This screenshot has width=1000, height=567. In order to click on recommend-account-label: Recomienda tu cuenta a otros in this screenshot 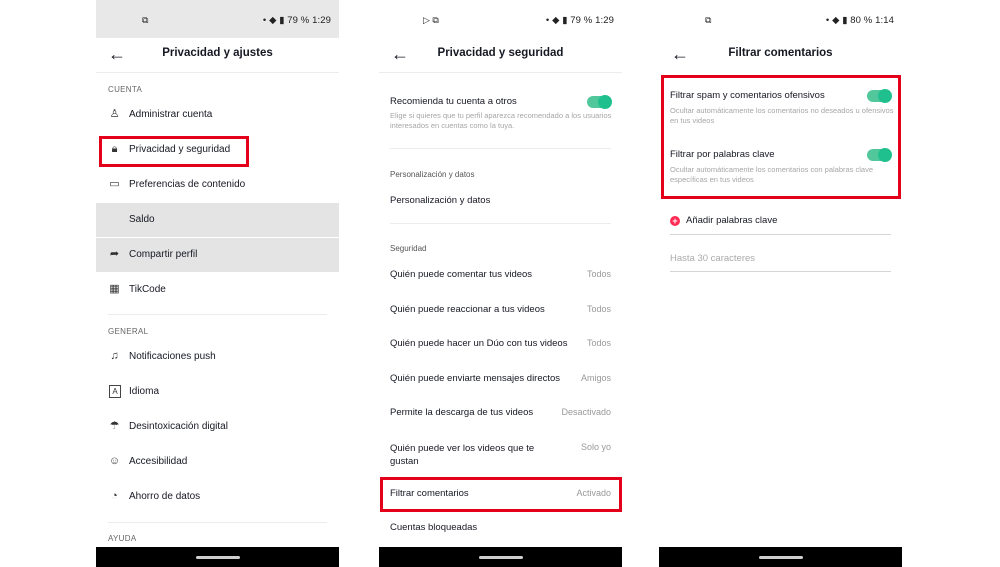, I will do `click(453, 101)`.